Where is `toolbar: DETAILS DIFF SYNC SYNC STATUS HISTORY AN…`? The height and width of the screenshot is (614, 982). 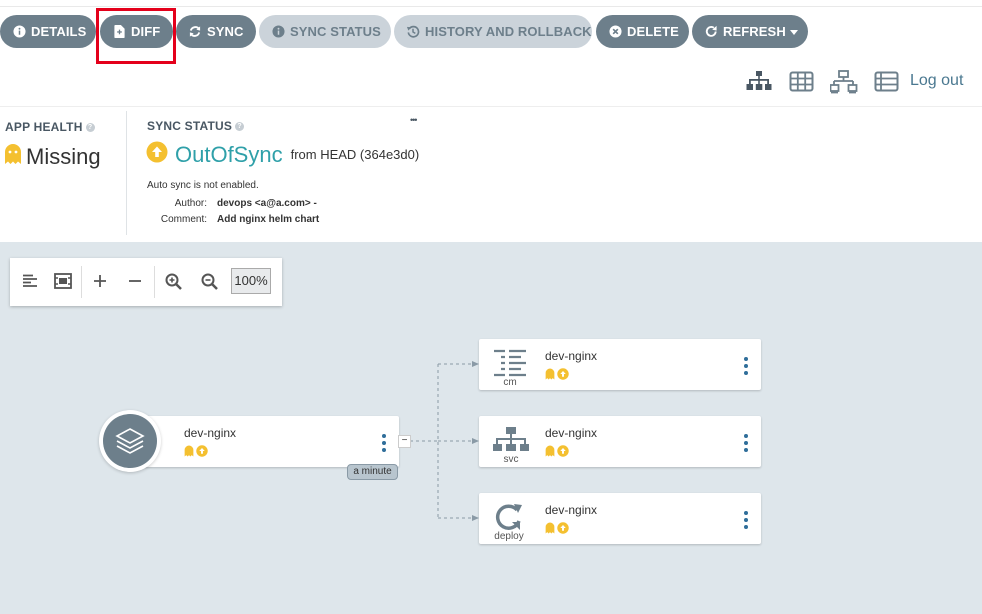 toolbar: DETAILS DIFF SYNC SYNC STATUS HISTORY AN… is located at coordinates (491, 32).